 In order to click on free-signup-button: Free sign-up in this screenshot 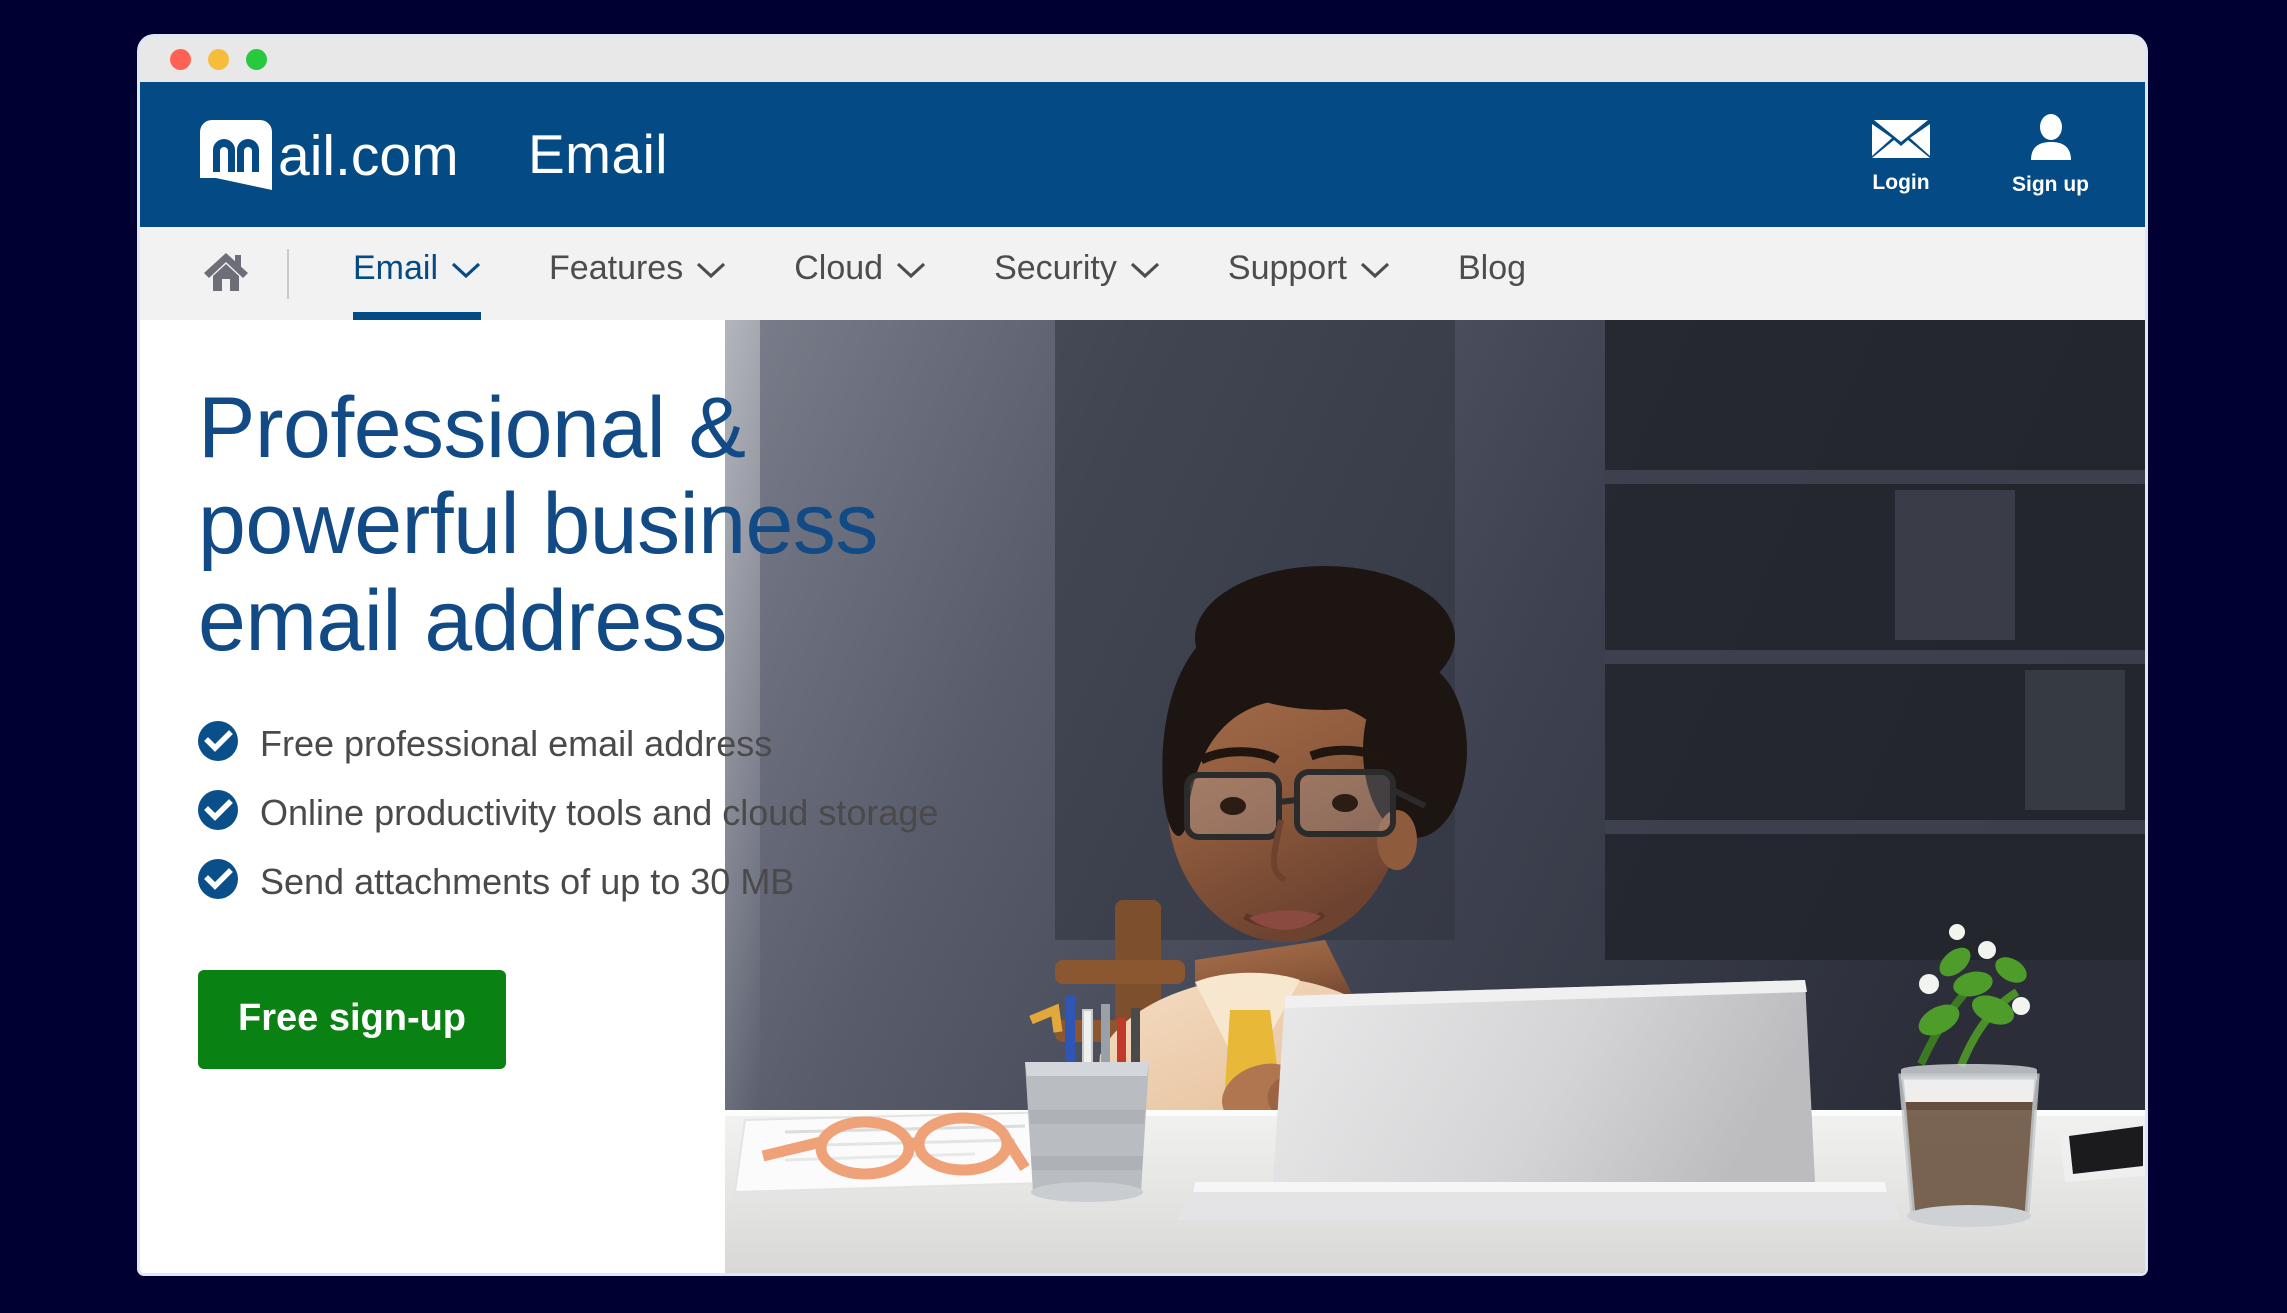, I will do `click(352, 1019)`.